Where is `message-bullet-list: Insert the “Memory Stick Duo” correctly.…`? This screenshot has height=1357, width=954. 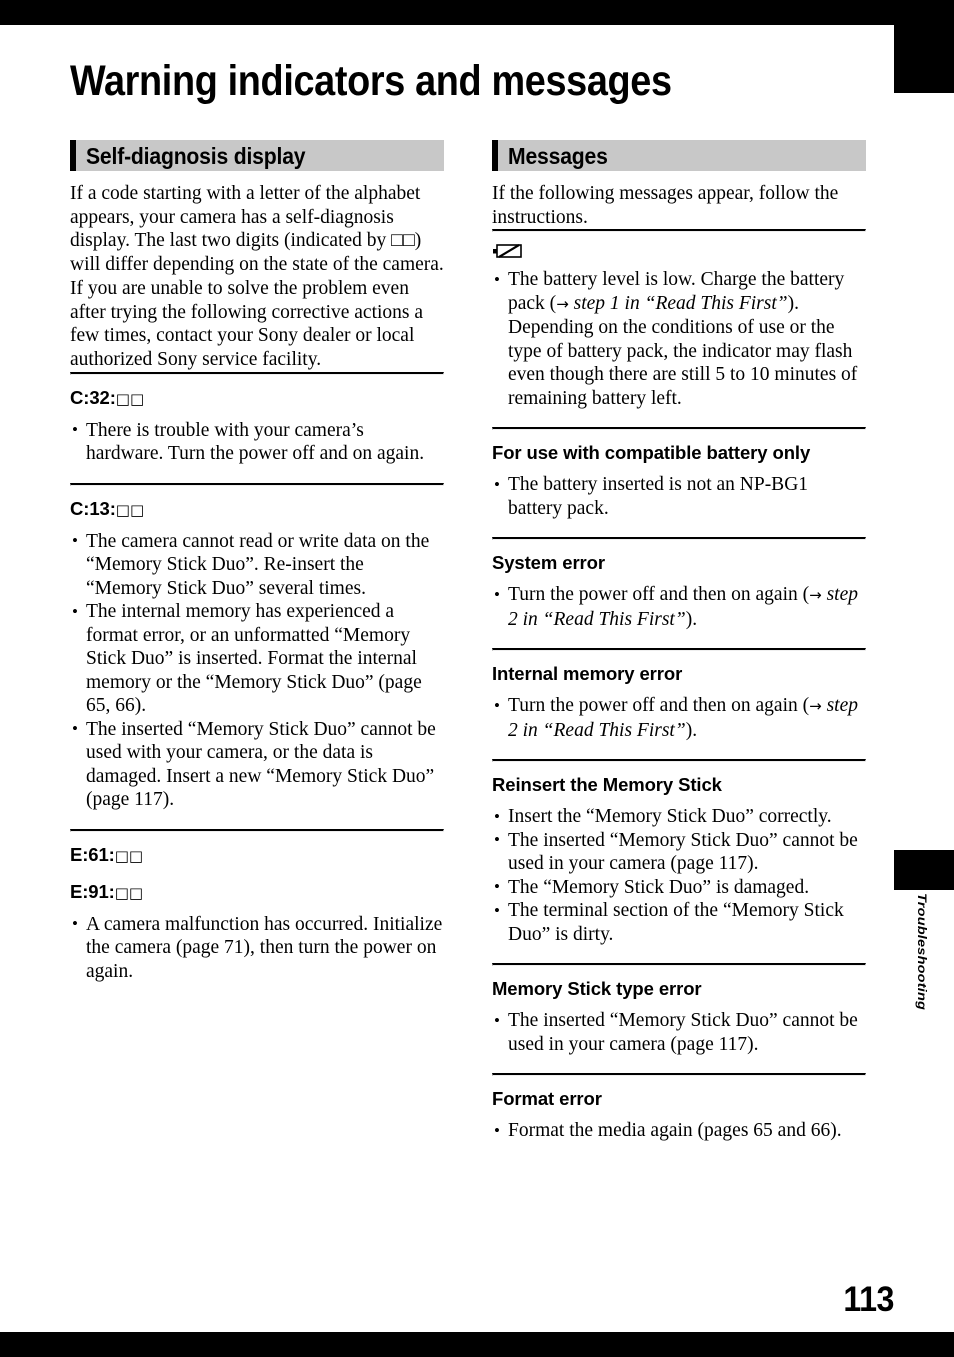 message-bullet-list: Insert the “Memory Stick Duo” correctly.… is located at coordinates (679, 875).